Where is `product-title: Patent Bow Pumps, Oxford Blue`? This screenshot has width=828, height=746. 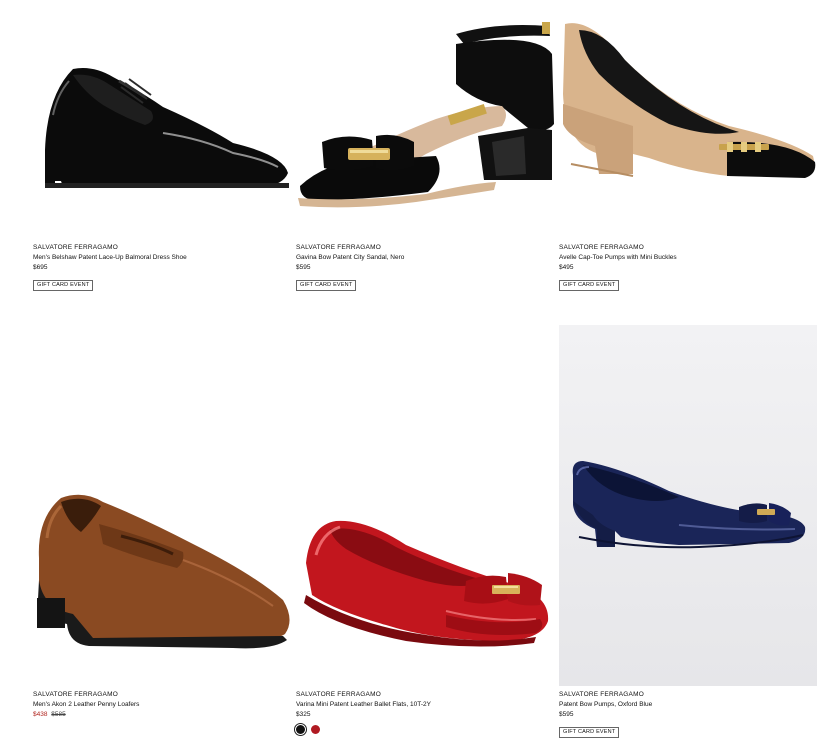 product-title: Patent Bow Pumps, Oxford Blue is located at coordinates (605, 705).